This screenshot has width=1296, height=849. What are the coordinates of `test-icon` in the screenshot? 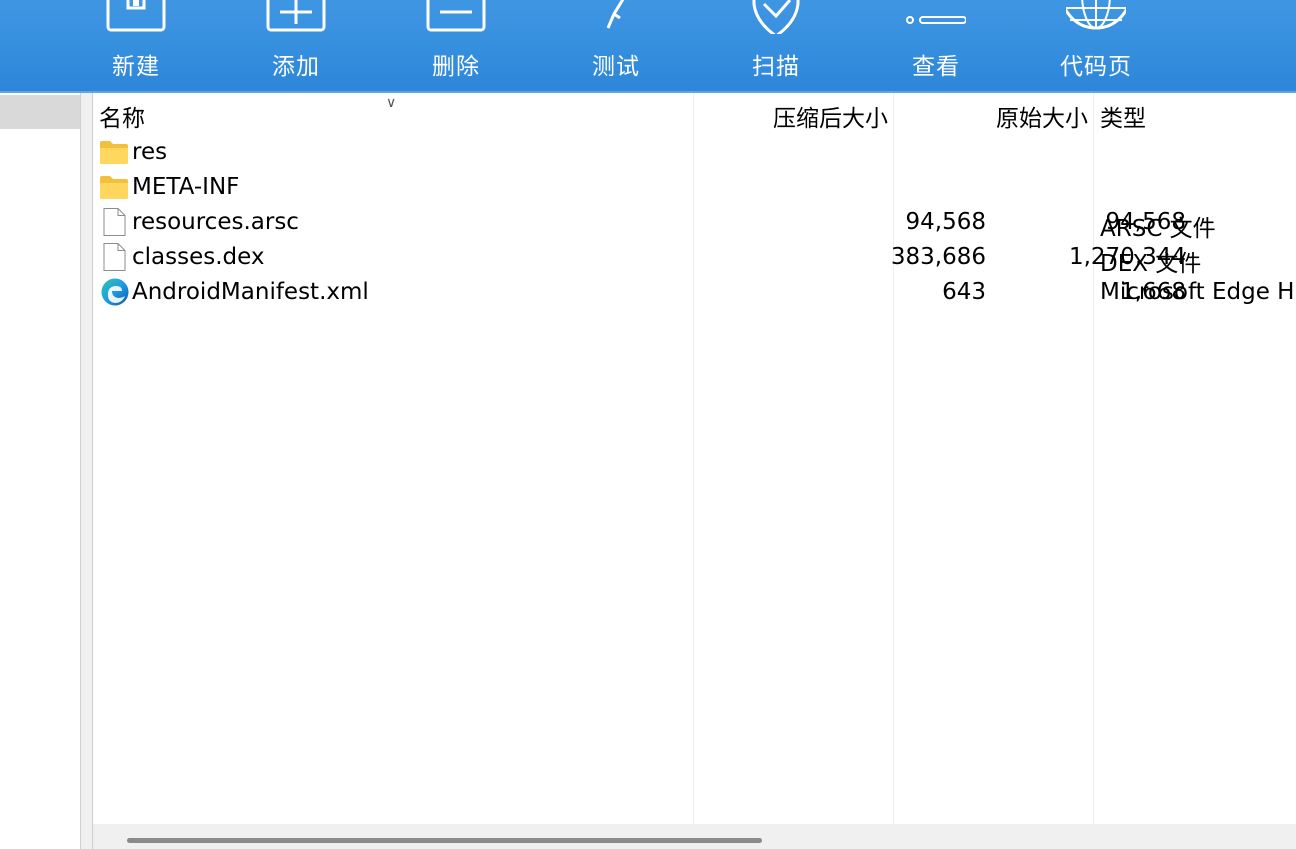 It's located at (615, 14).